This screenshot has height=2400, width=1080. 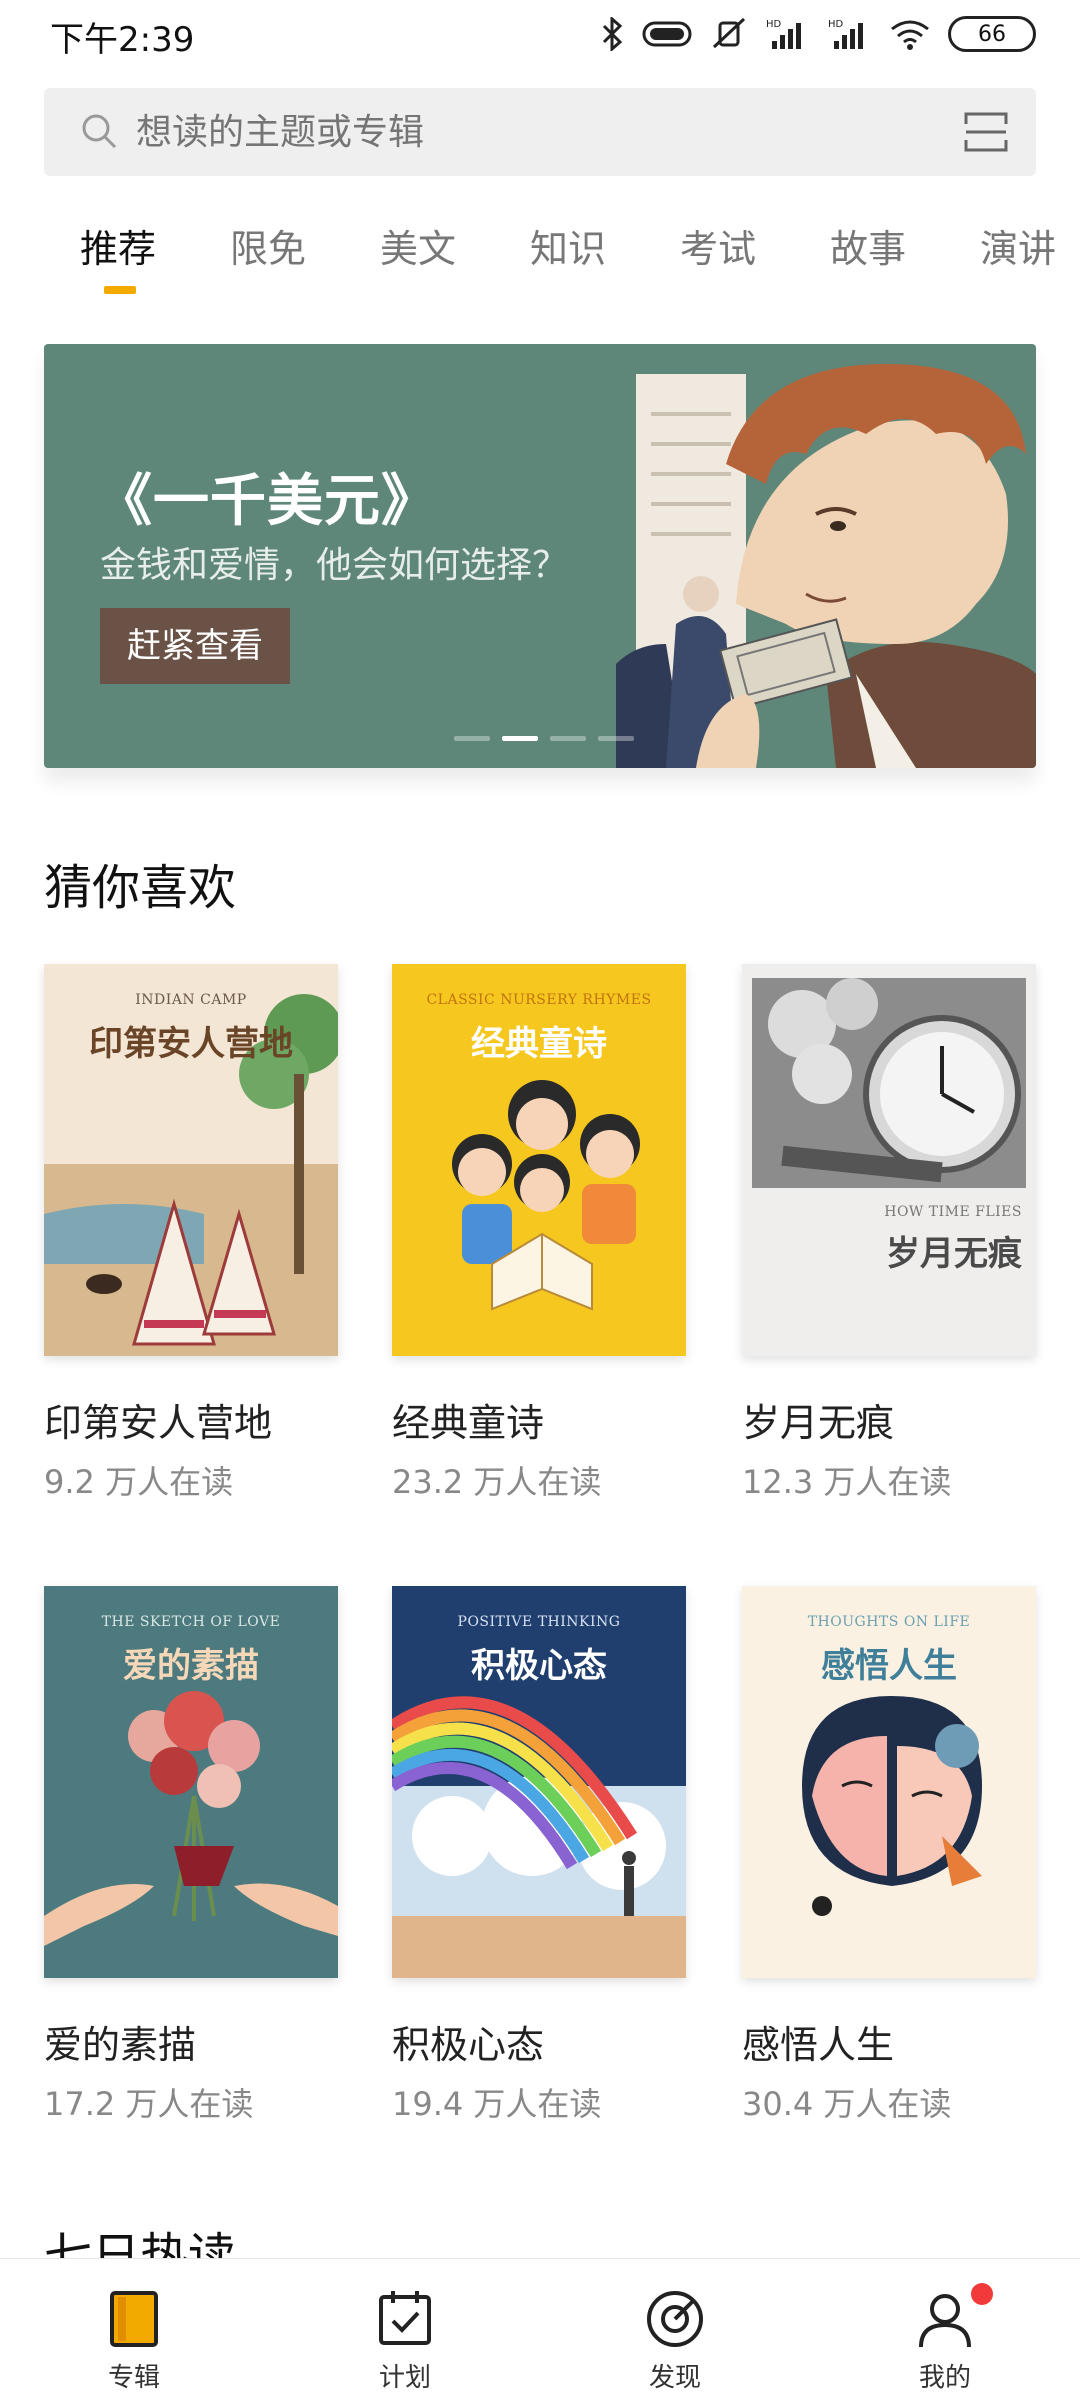 What do you see at coordinates (889, 1083) in the screenshot?
I see `cover-illustration` at bounding box center [889, 1083].